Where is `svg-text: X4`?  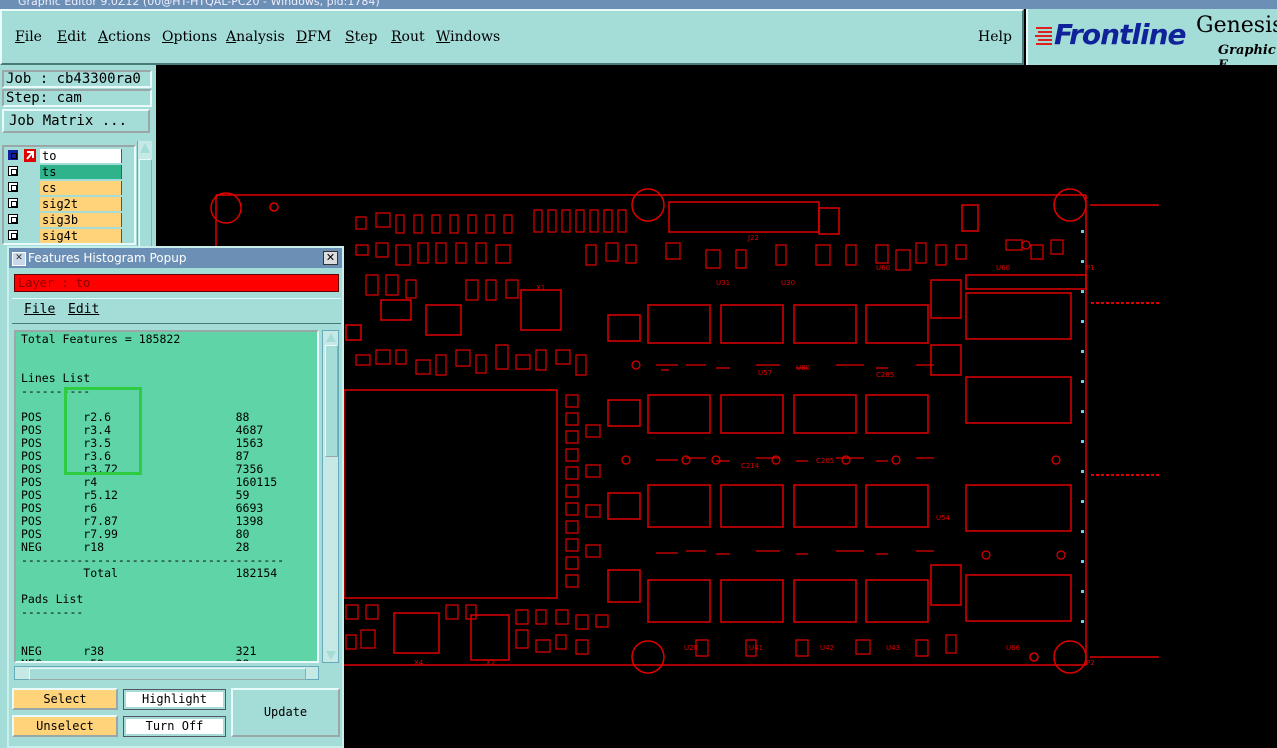 svg-text: X4 is located at coordinates (419, 663).